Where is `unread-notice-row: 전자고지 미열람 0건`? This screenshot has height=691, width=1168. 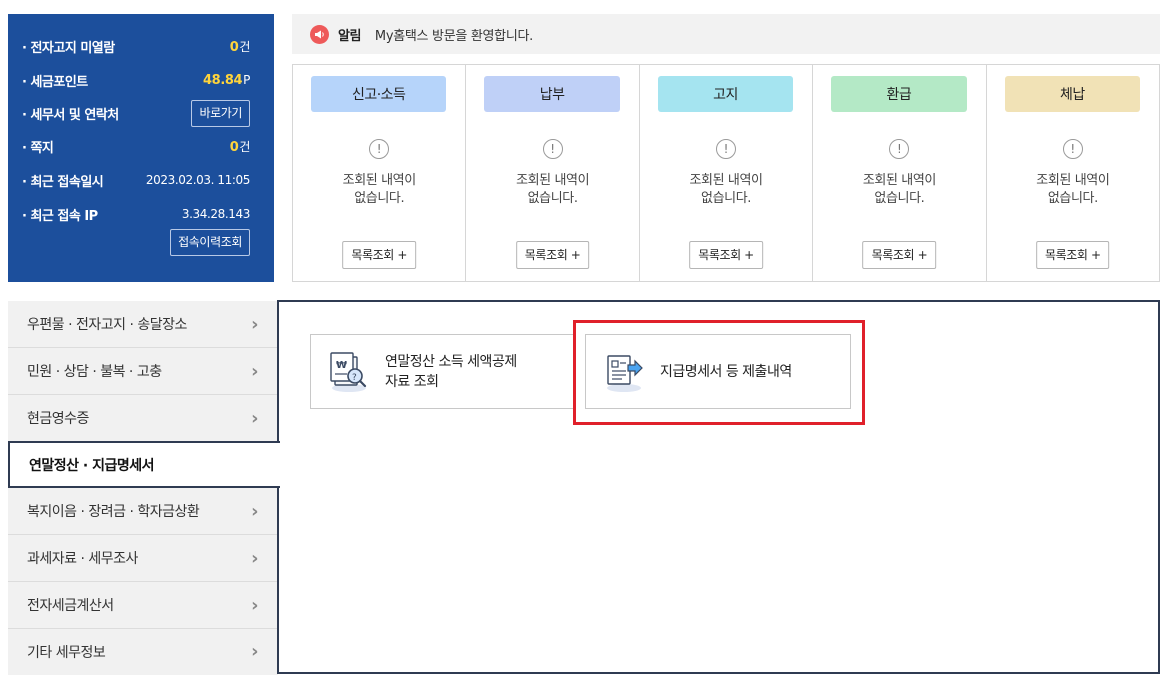
unread-notice-row: 전자고지 미열람 0건 is located at coordinates (136, 46).